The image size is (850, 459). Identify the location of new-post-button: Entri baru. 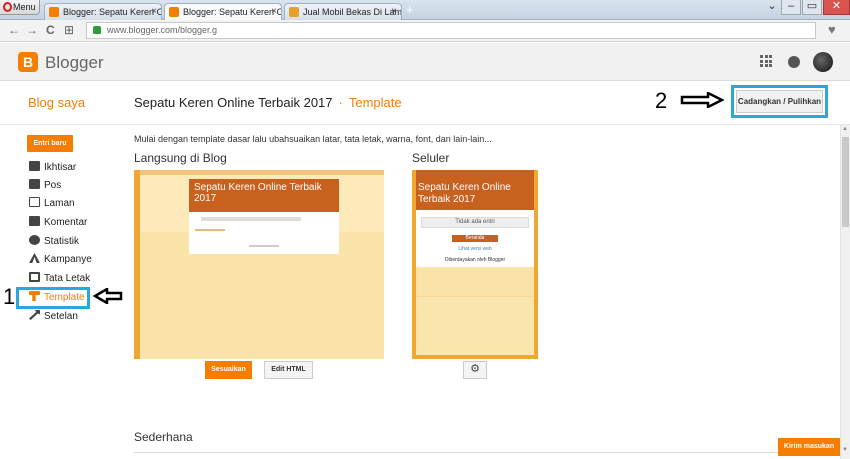
(50, 143).